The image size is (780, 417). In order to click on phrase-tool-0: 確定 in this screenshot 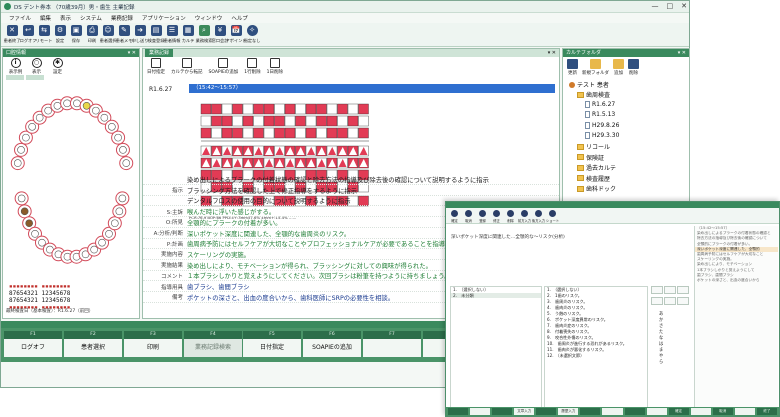, I will do `click(454, 216)`.